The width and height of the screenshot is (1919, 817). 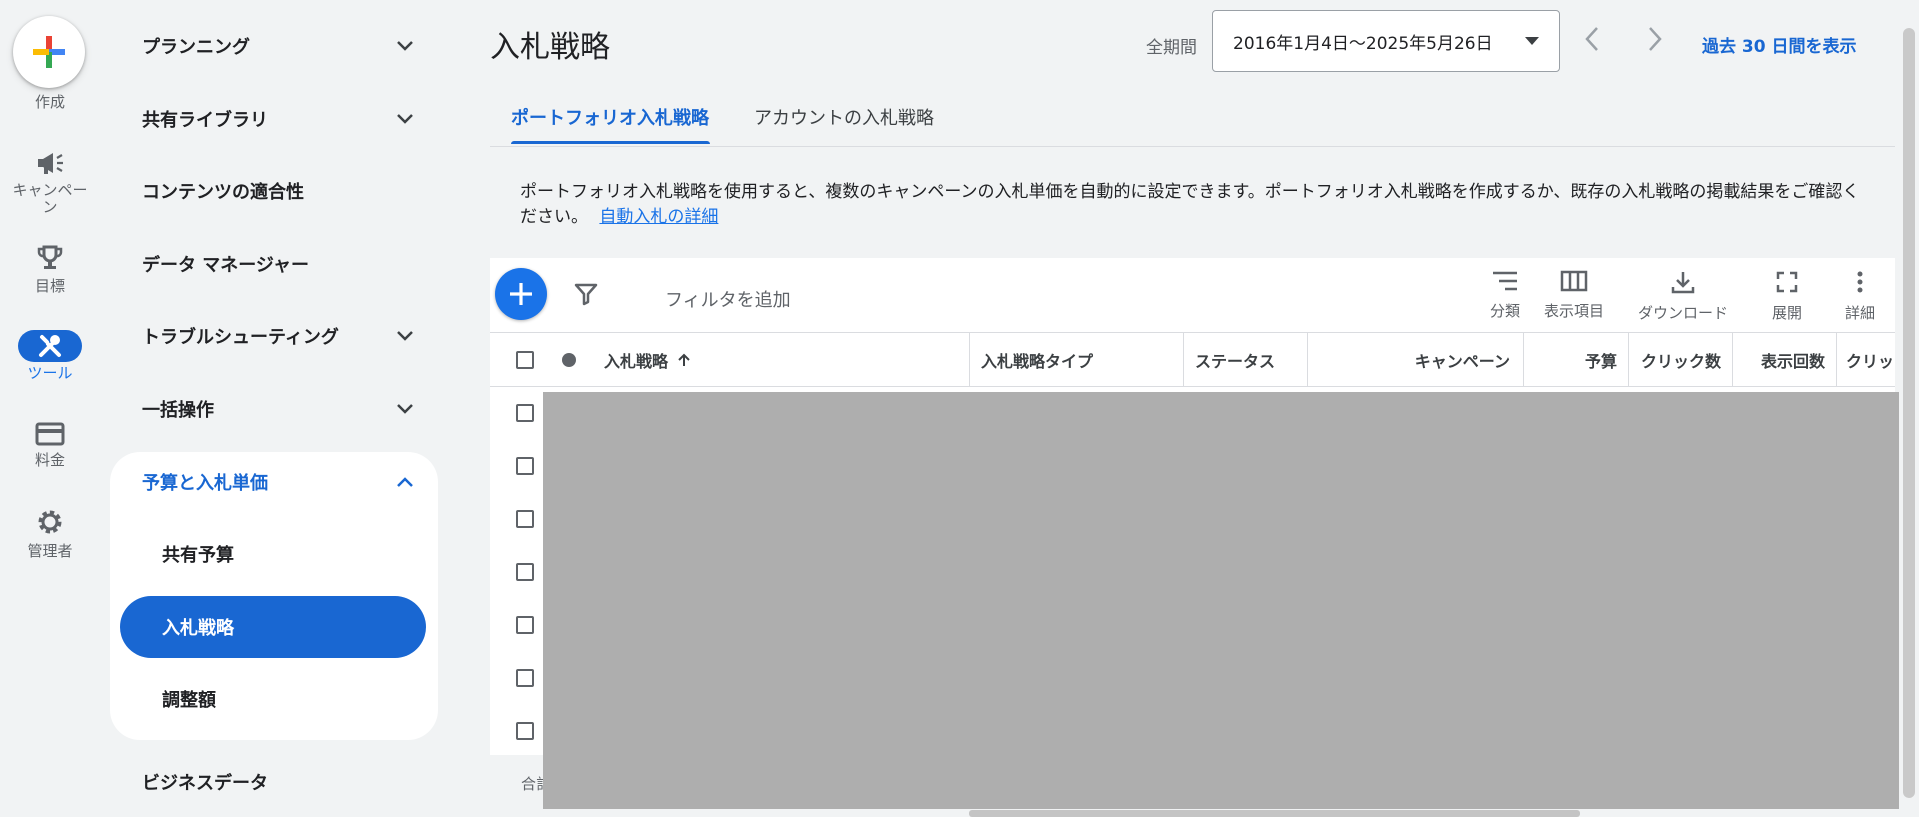 I want to click on status-dot-header, so click(x=569, y=359).